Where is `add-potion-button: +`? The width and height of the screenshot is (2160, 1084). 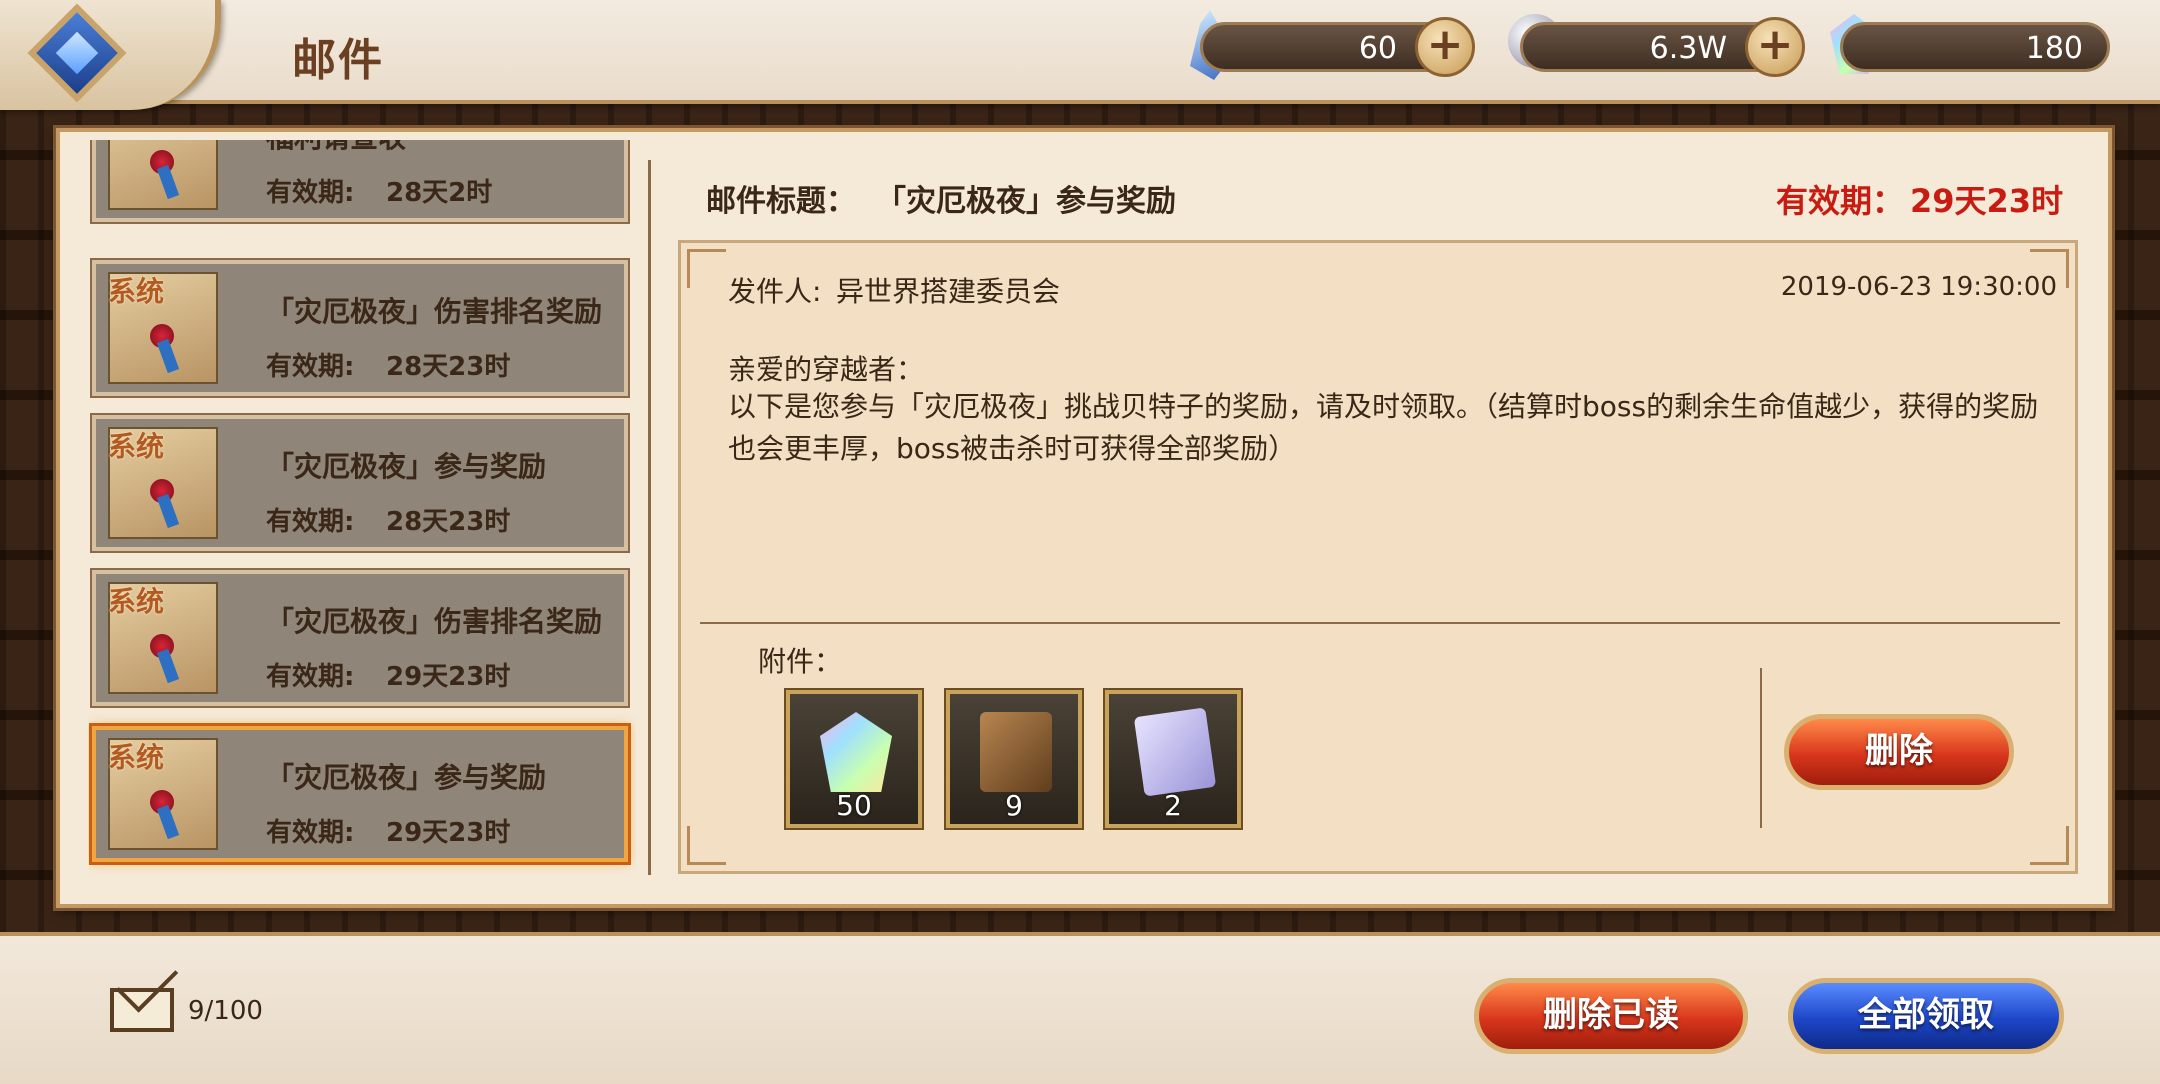
add-potion-button: + is located at coordinates (1445, 47).